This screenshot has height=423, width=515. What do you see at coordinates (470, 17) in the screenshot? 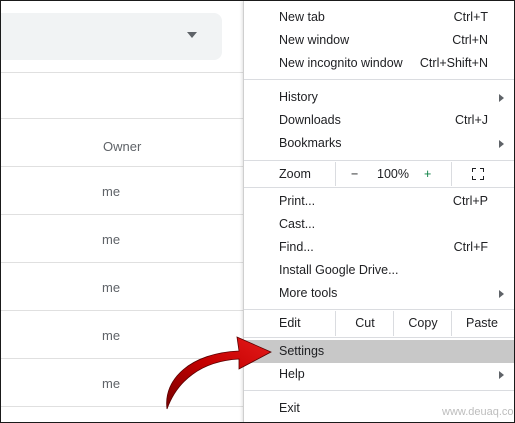
I see `shortcut-label: Ctrl+T` at bounding box center [470, 17].